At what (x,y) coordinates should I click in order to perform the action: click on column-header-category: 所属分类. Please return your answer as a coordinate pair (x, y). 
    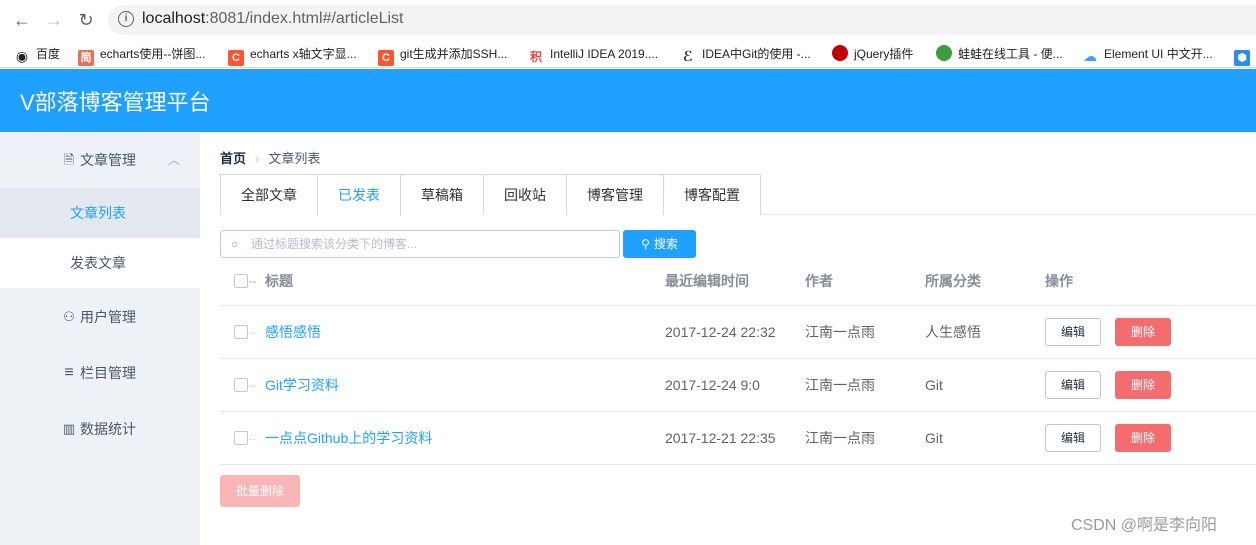
    Looking at the image, I should click on (953, 281).